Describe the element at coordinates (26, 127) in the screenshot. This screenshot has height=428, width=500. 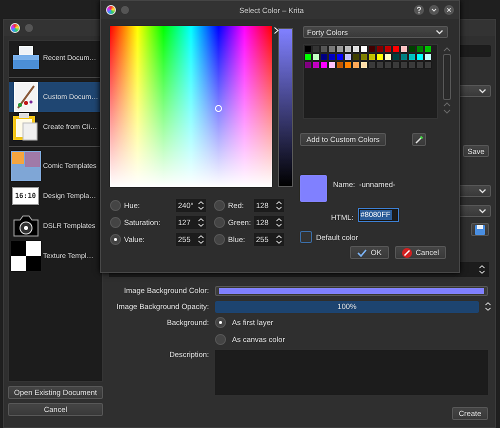
I see `clipboard-icon` at that location.